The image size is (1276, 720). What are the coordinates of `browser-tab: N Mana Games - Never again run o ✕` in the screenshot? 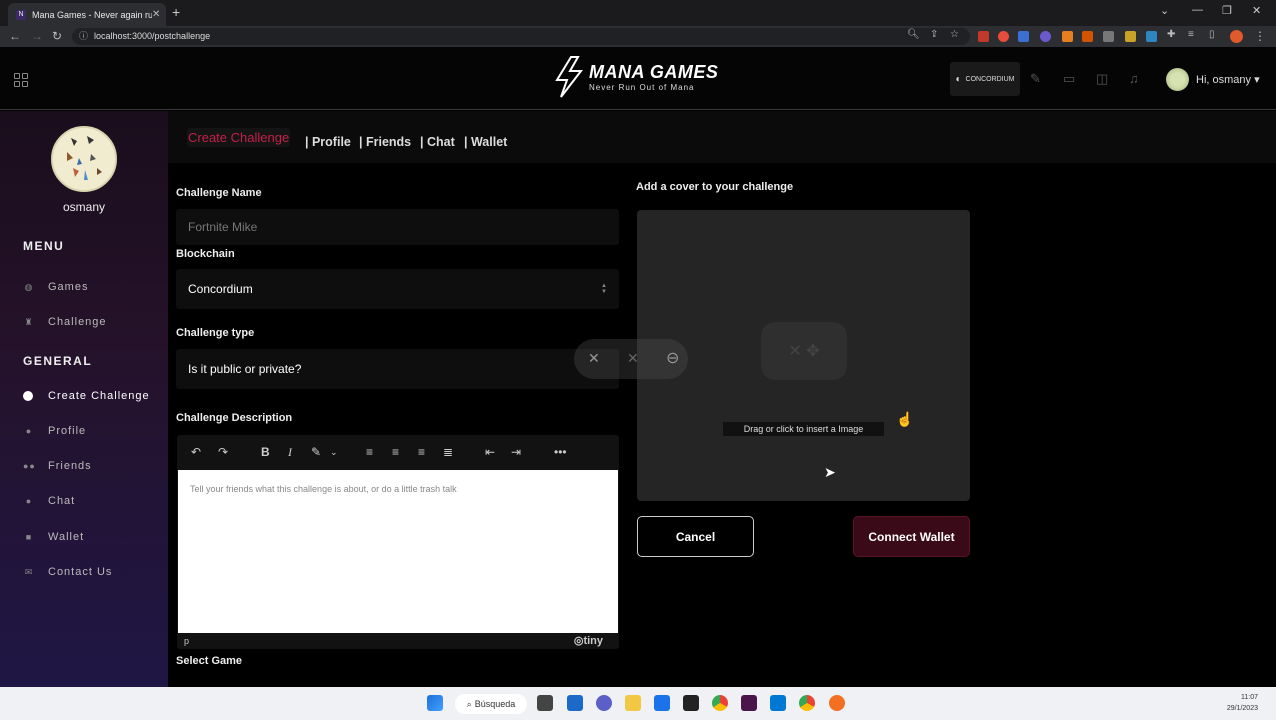 It's located at (87, 14).